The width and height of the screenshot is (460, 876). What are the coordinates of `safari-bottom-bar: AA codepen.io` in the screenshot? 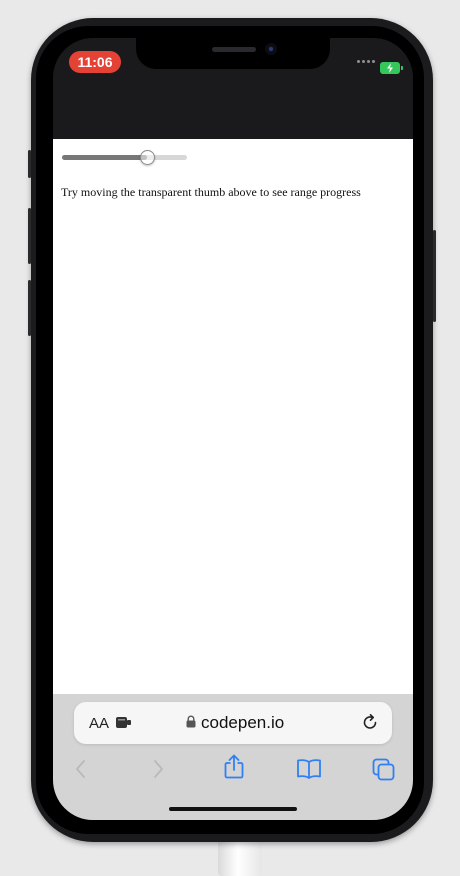 It's located at (233, 757).